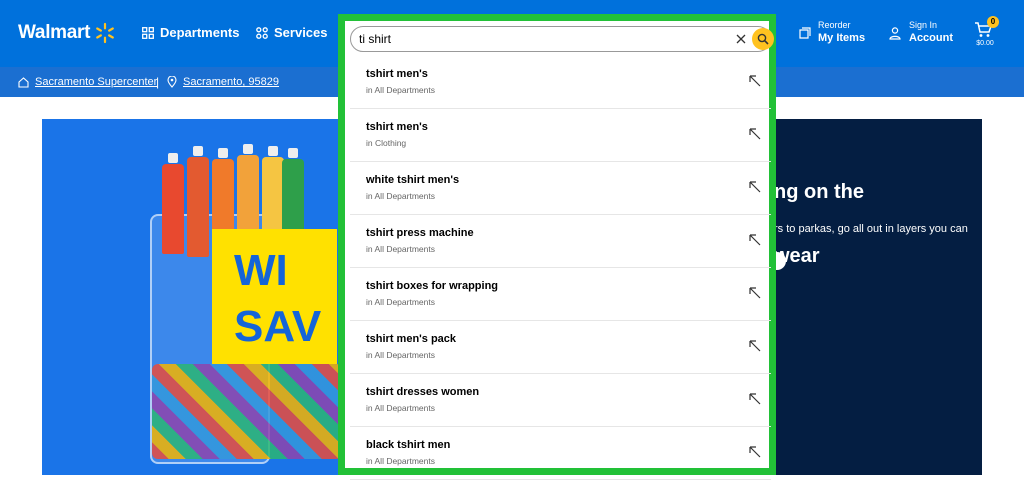 This screenshot has height=480, width=1024. Describe the element at coordinates (560, 347) in the screenshot. I see `suggestion-item: tshirt men's pack in All Departments` at that location.